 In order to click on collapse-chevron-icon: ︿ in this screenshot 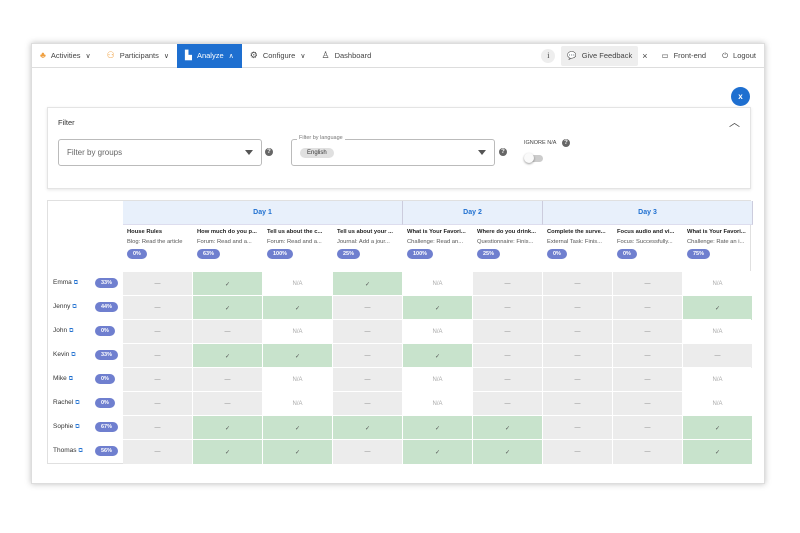, I will do `click(734, 122)`.